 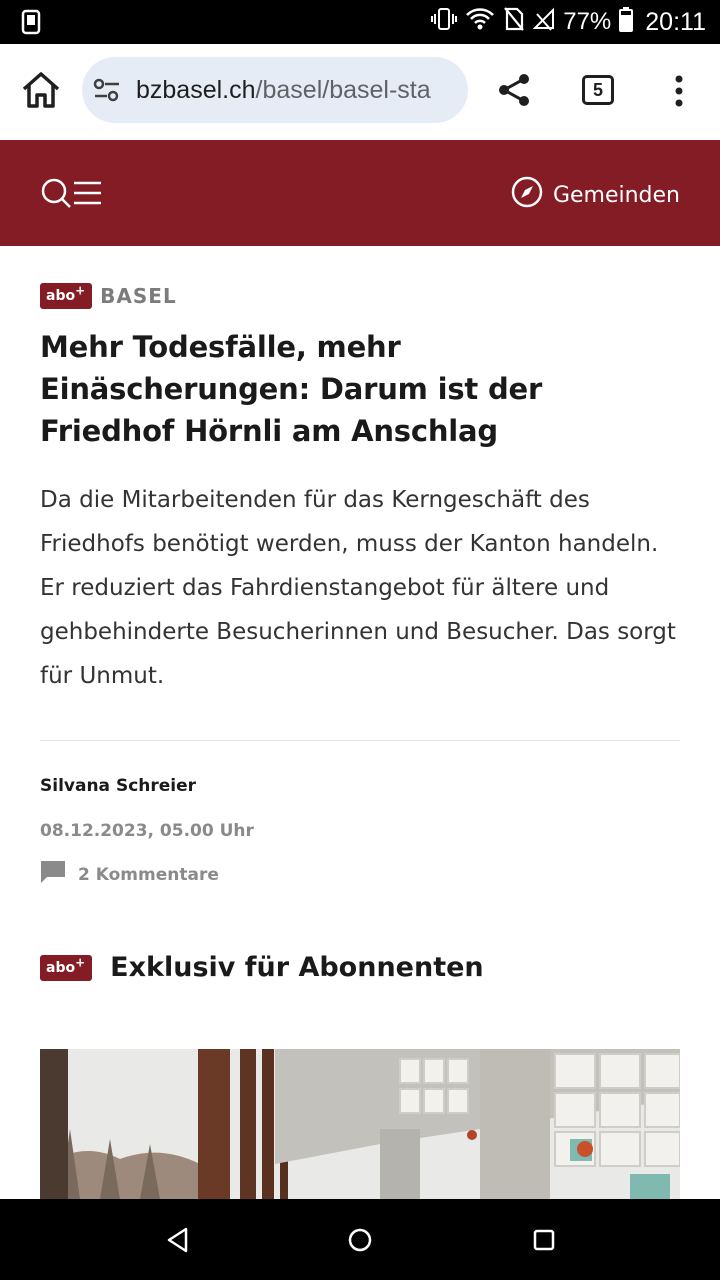 I want to click on gemeinden-button: Gemeinden, so click(x=595, y=195).